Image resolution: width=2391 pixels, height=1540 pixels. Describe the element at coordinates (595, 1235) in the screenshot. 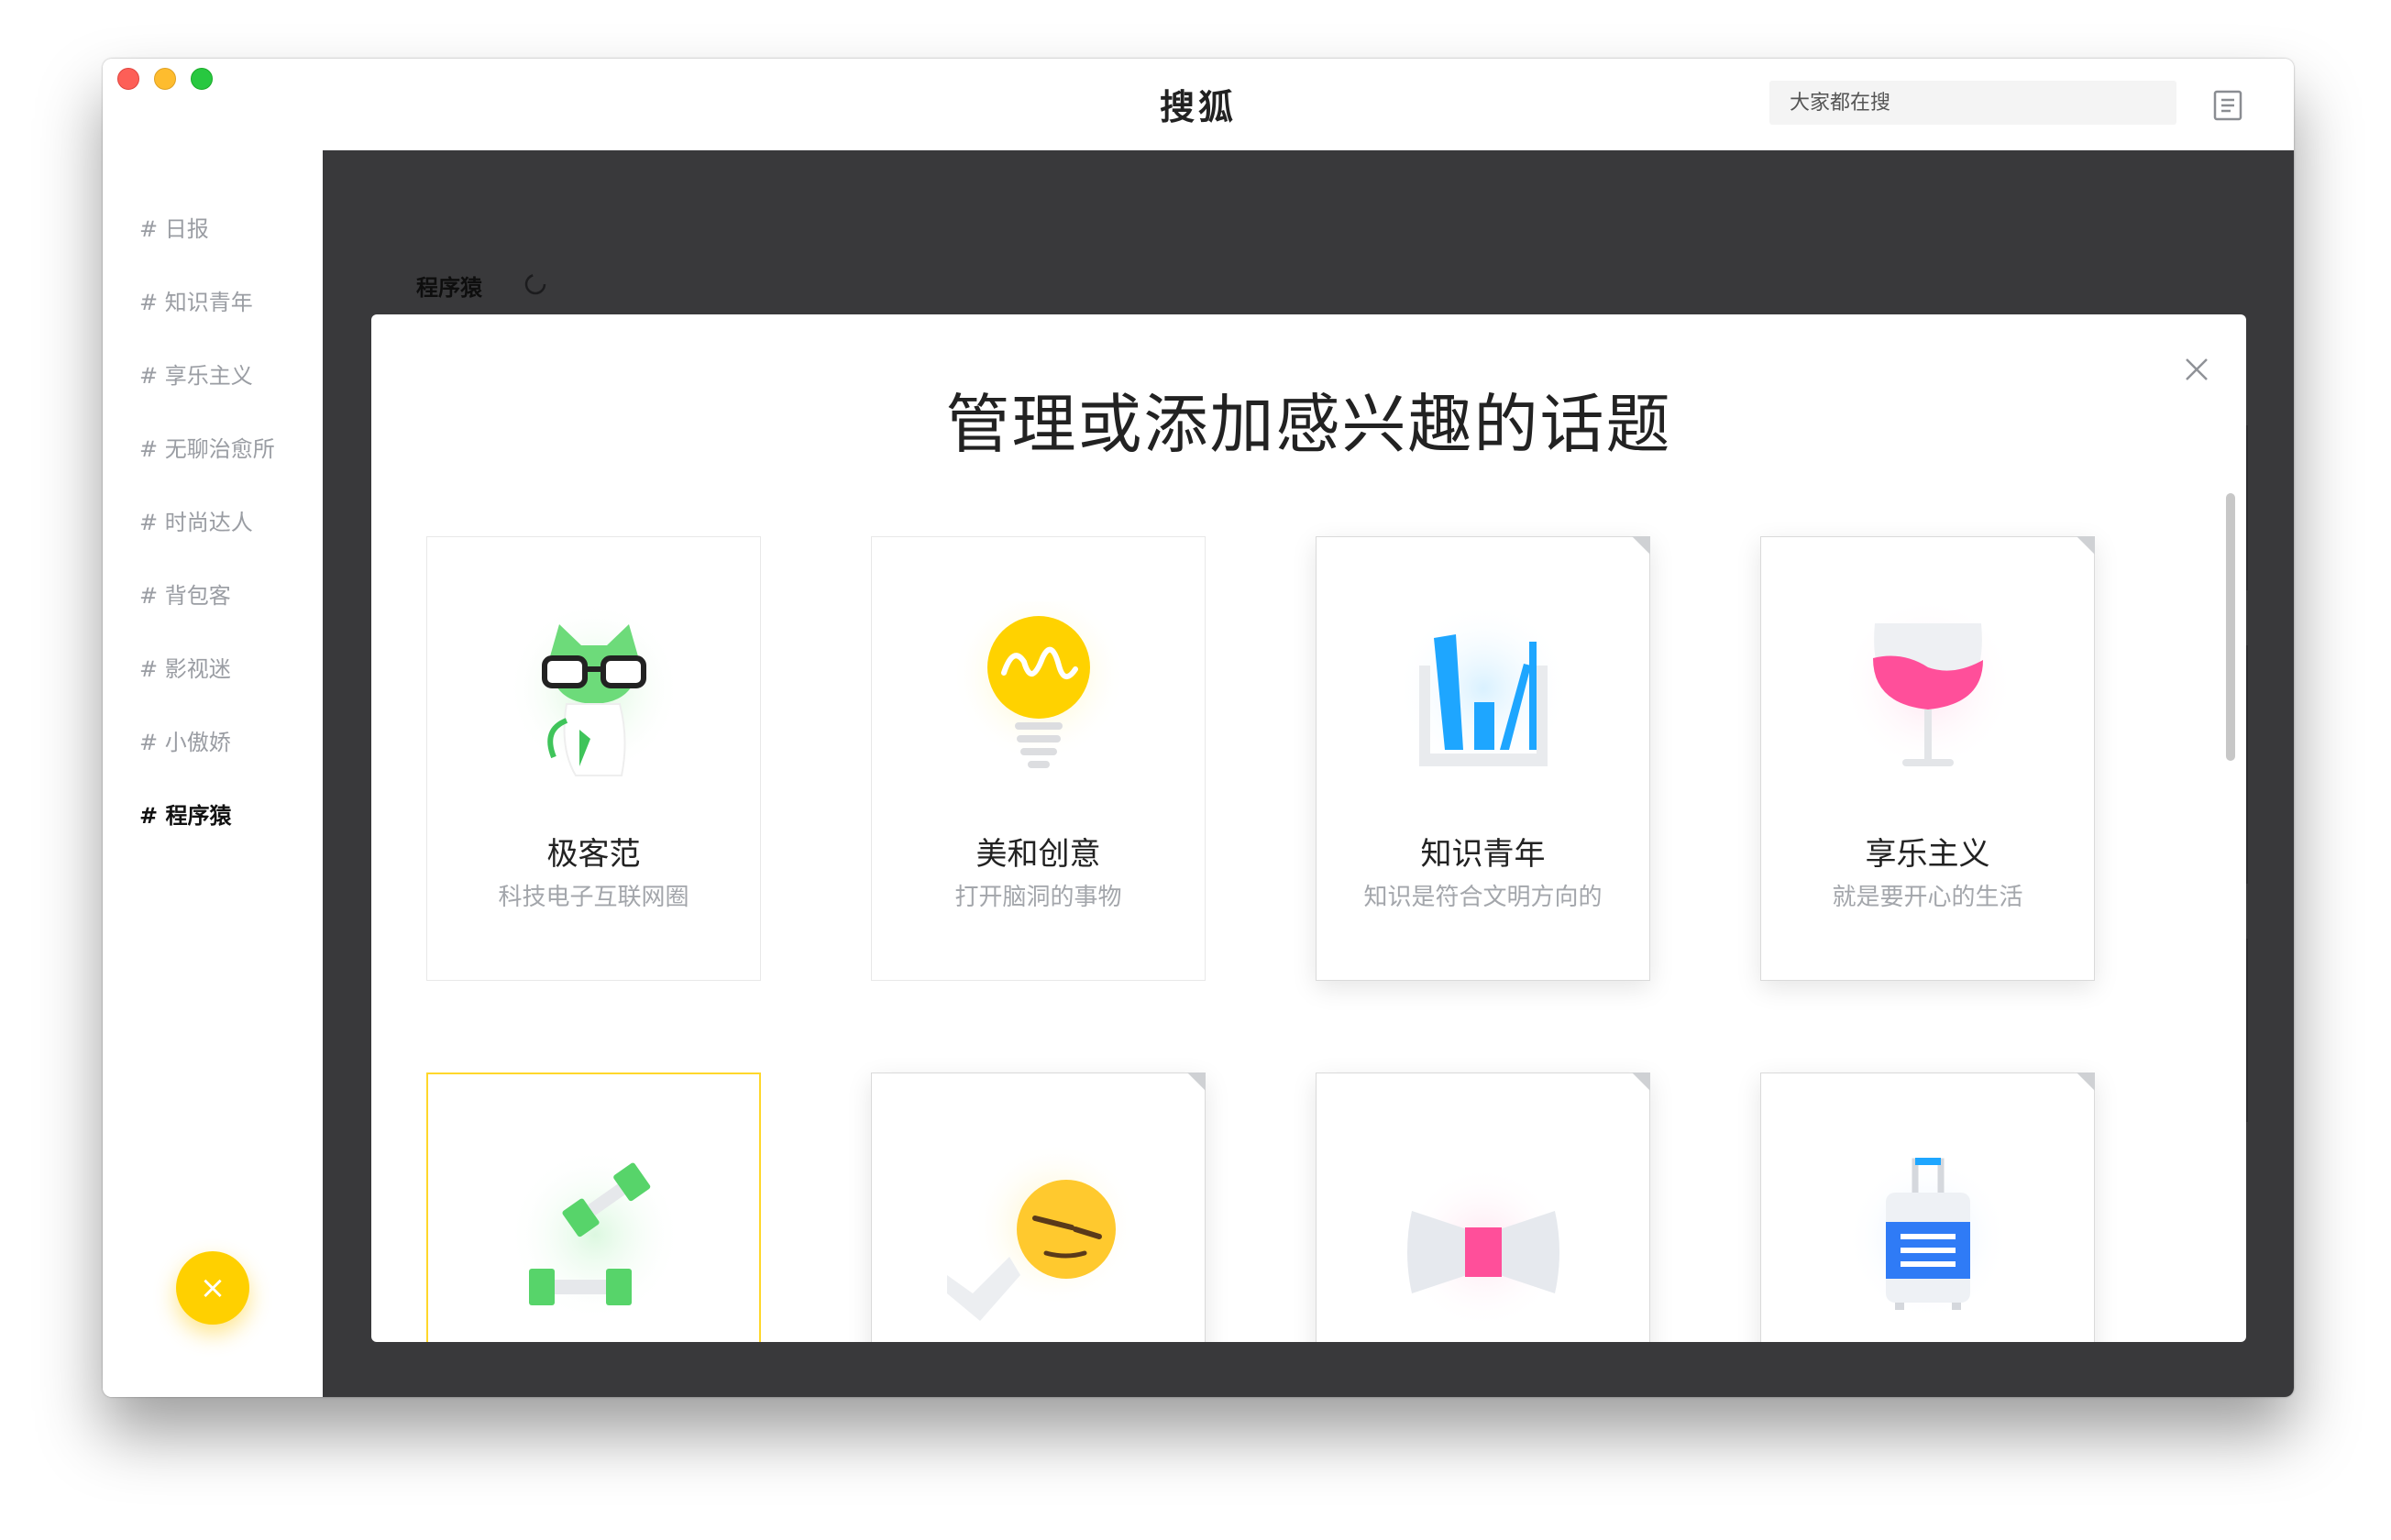

I see `dumbbell-icon` at that location.